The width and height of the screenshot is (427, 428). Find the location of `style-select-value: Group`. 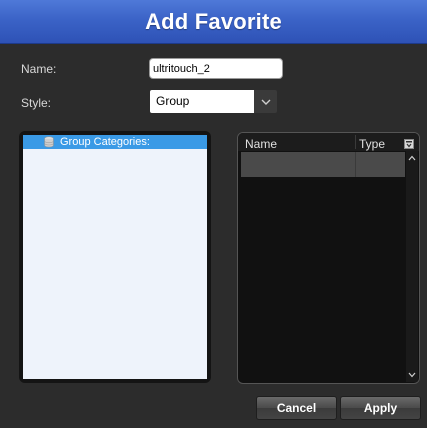

style-select-value: Group is located at coordinates (202, 101).